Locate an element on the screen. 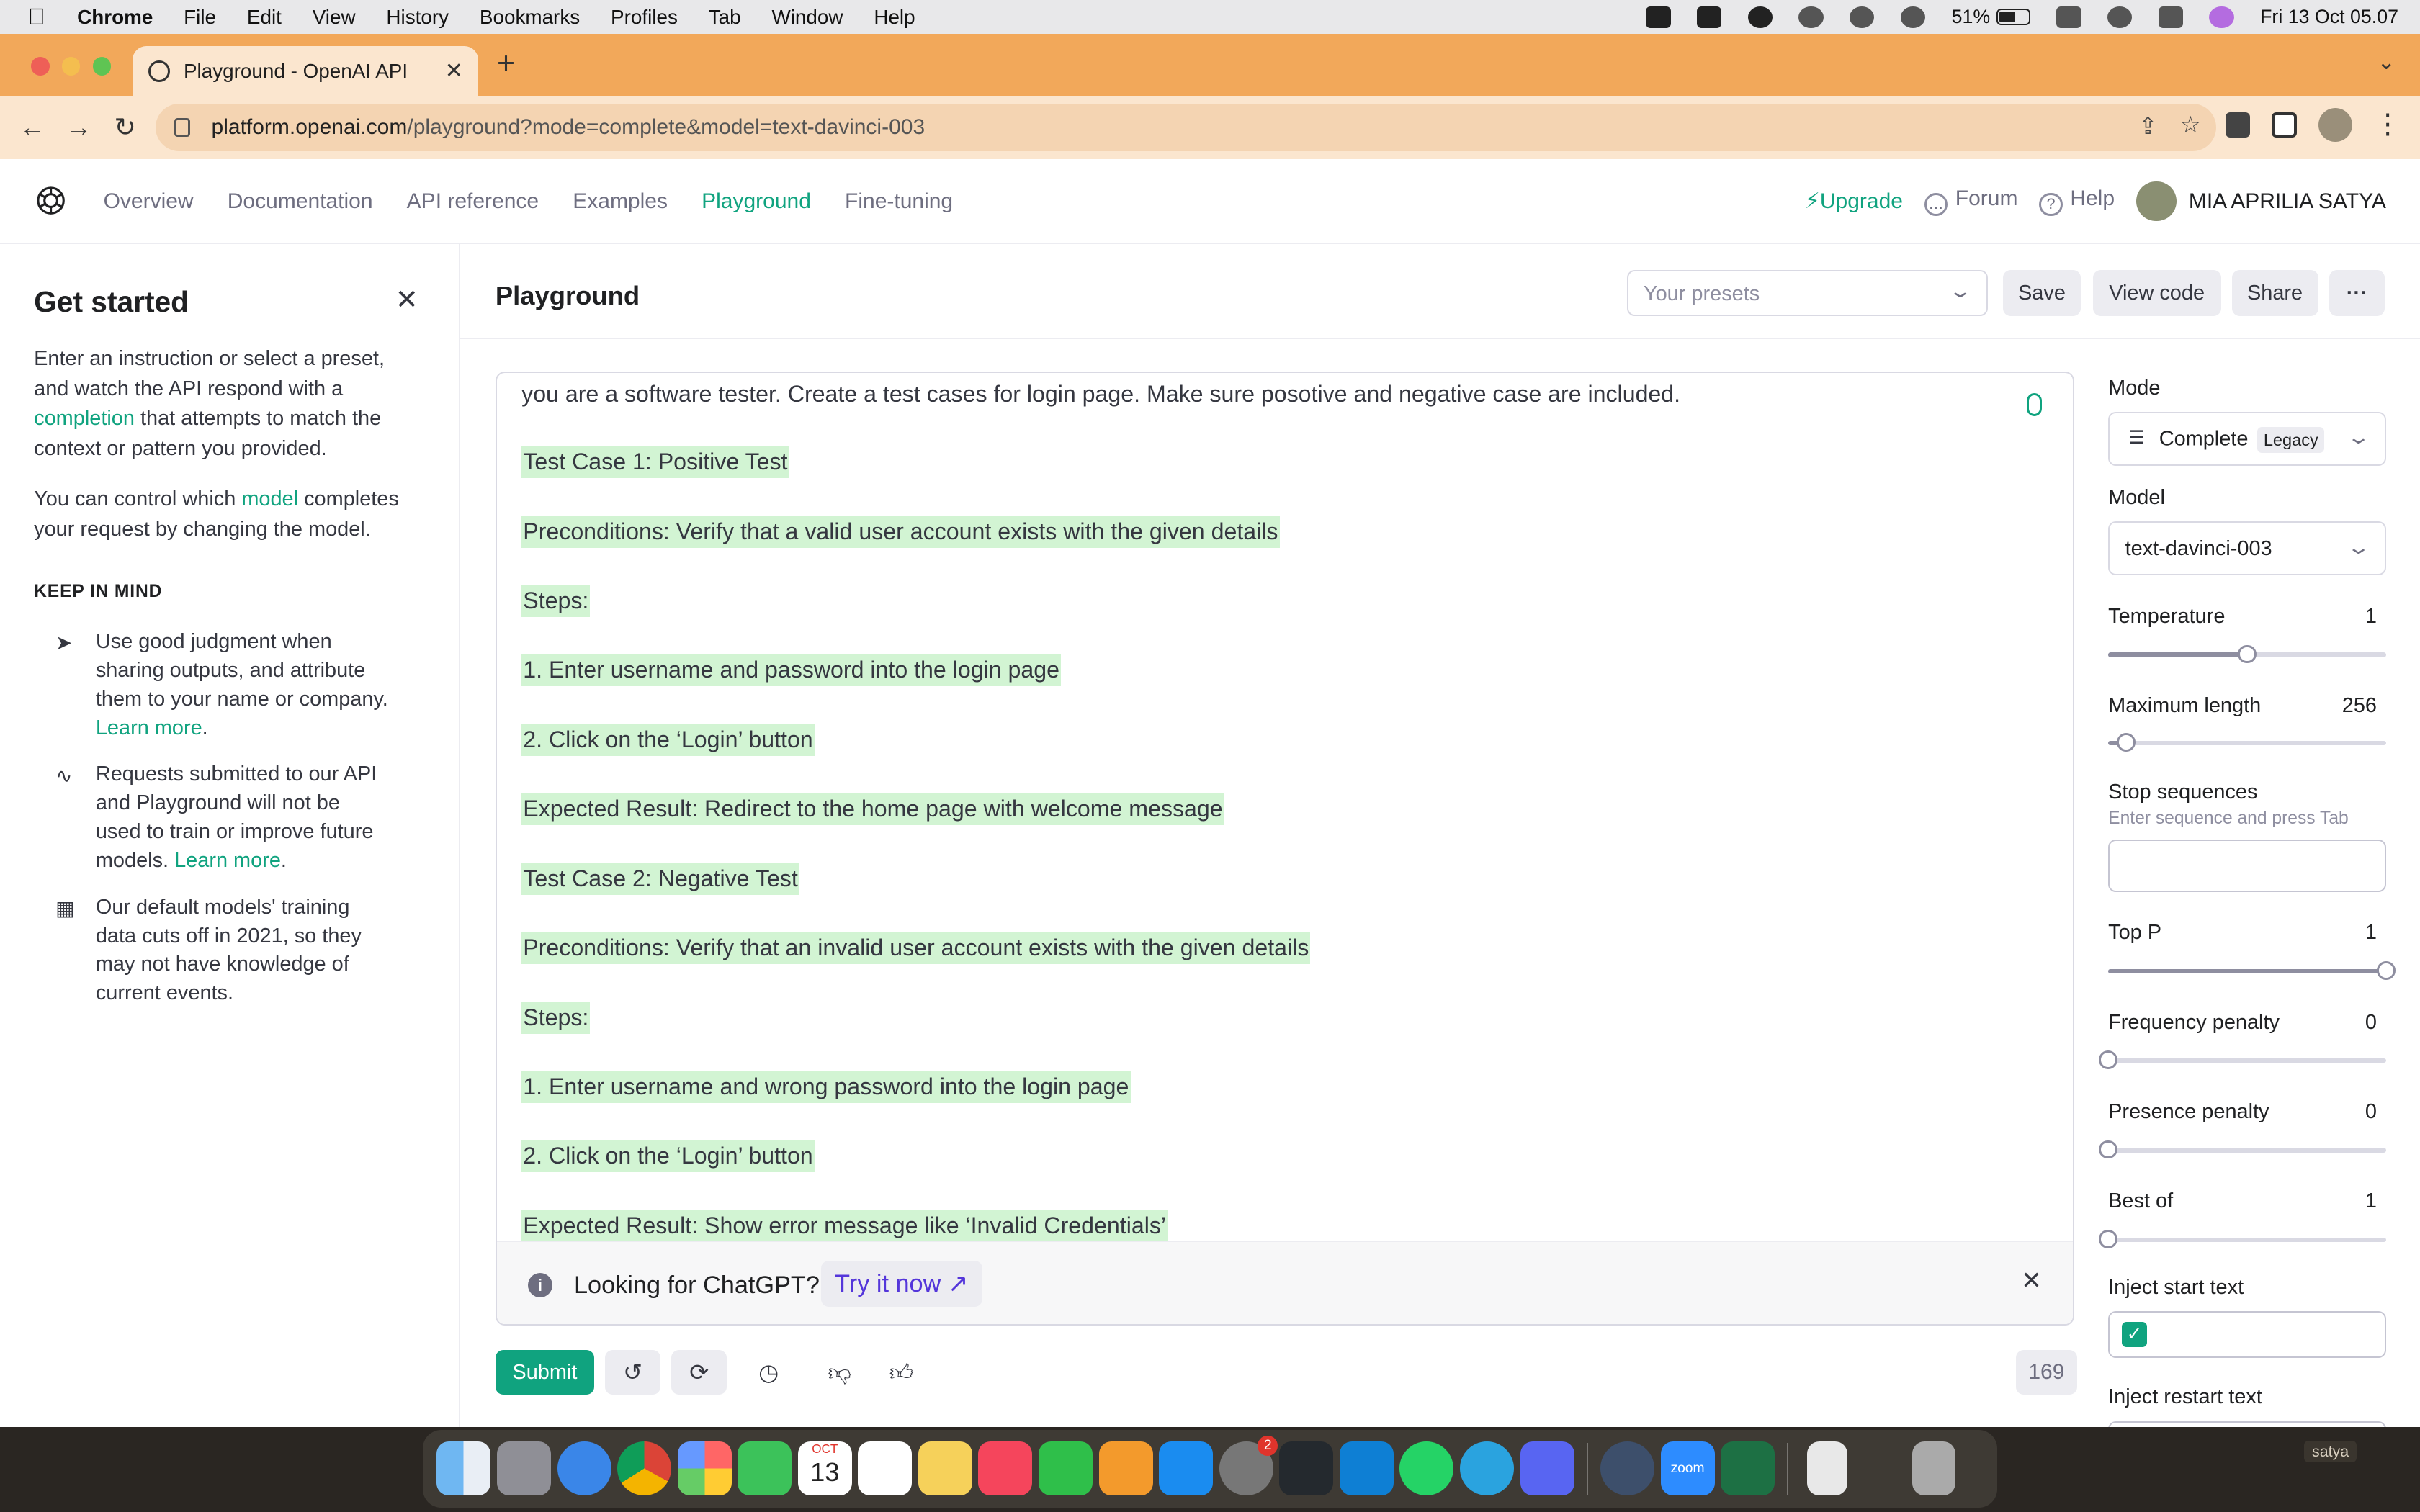 Image resolution: width=2420 pixels, height=1512 pixels. help-link: ? Help is located at coordinates (2077, 201).